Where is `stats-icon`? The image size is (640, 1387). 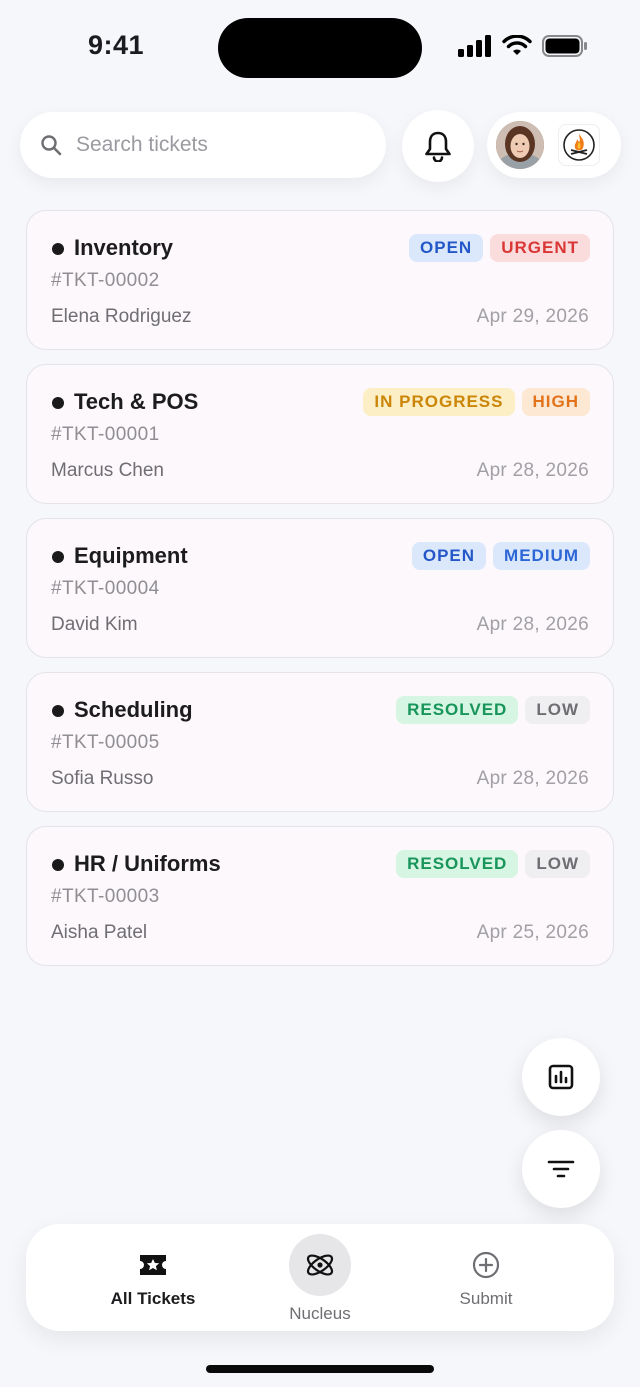 stats-icon is located at coordinates (561, 1077).